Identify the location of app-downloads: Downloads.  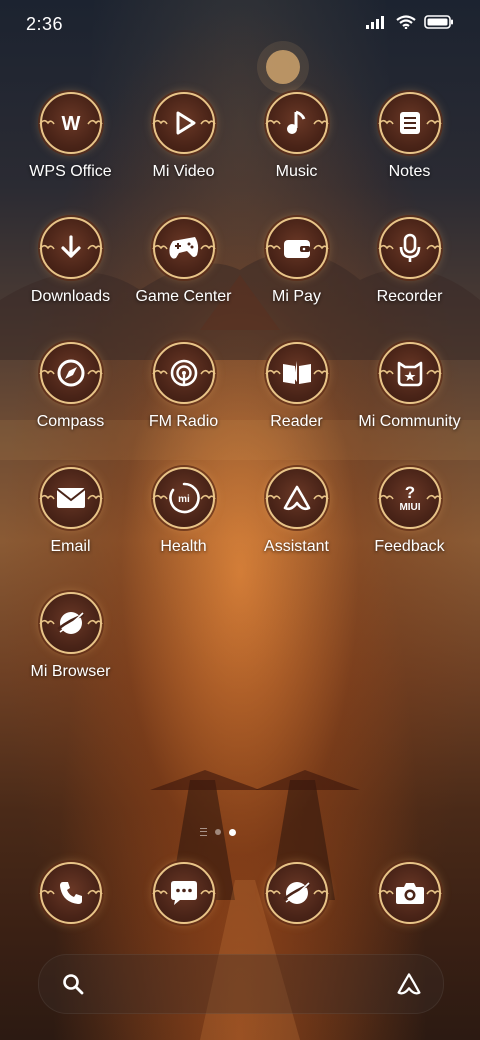
(70, 272).